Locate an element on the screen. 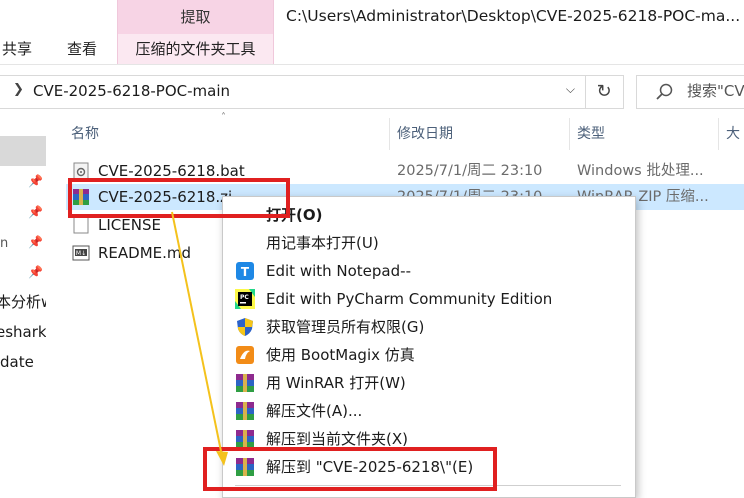  markdown-file-icon: M↓ is located at coordinates (81, 253).